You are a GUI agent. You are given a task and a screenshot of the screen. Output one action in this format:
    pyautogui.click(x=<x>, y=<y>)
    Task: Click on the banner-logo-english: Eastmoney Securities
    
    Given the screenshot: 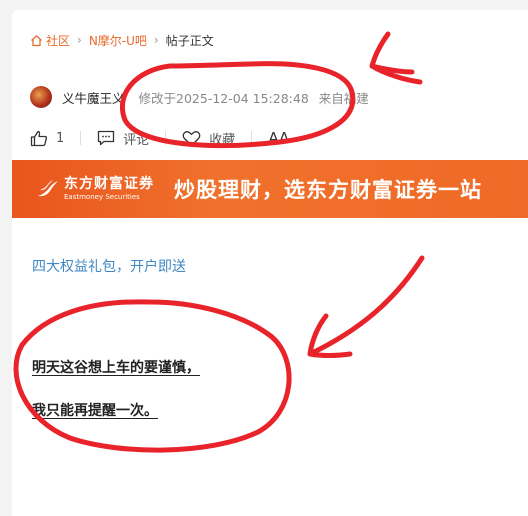 What is the action you would take?
    pyautogui.click(x=102, y=197)
    